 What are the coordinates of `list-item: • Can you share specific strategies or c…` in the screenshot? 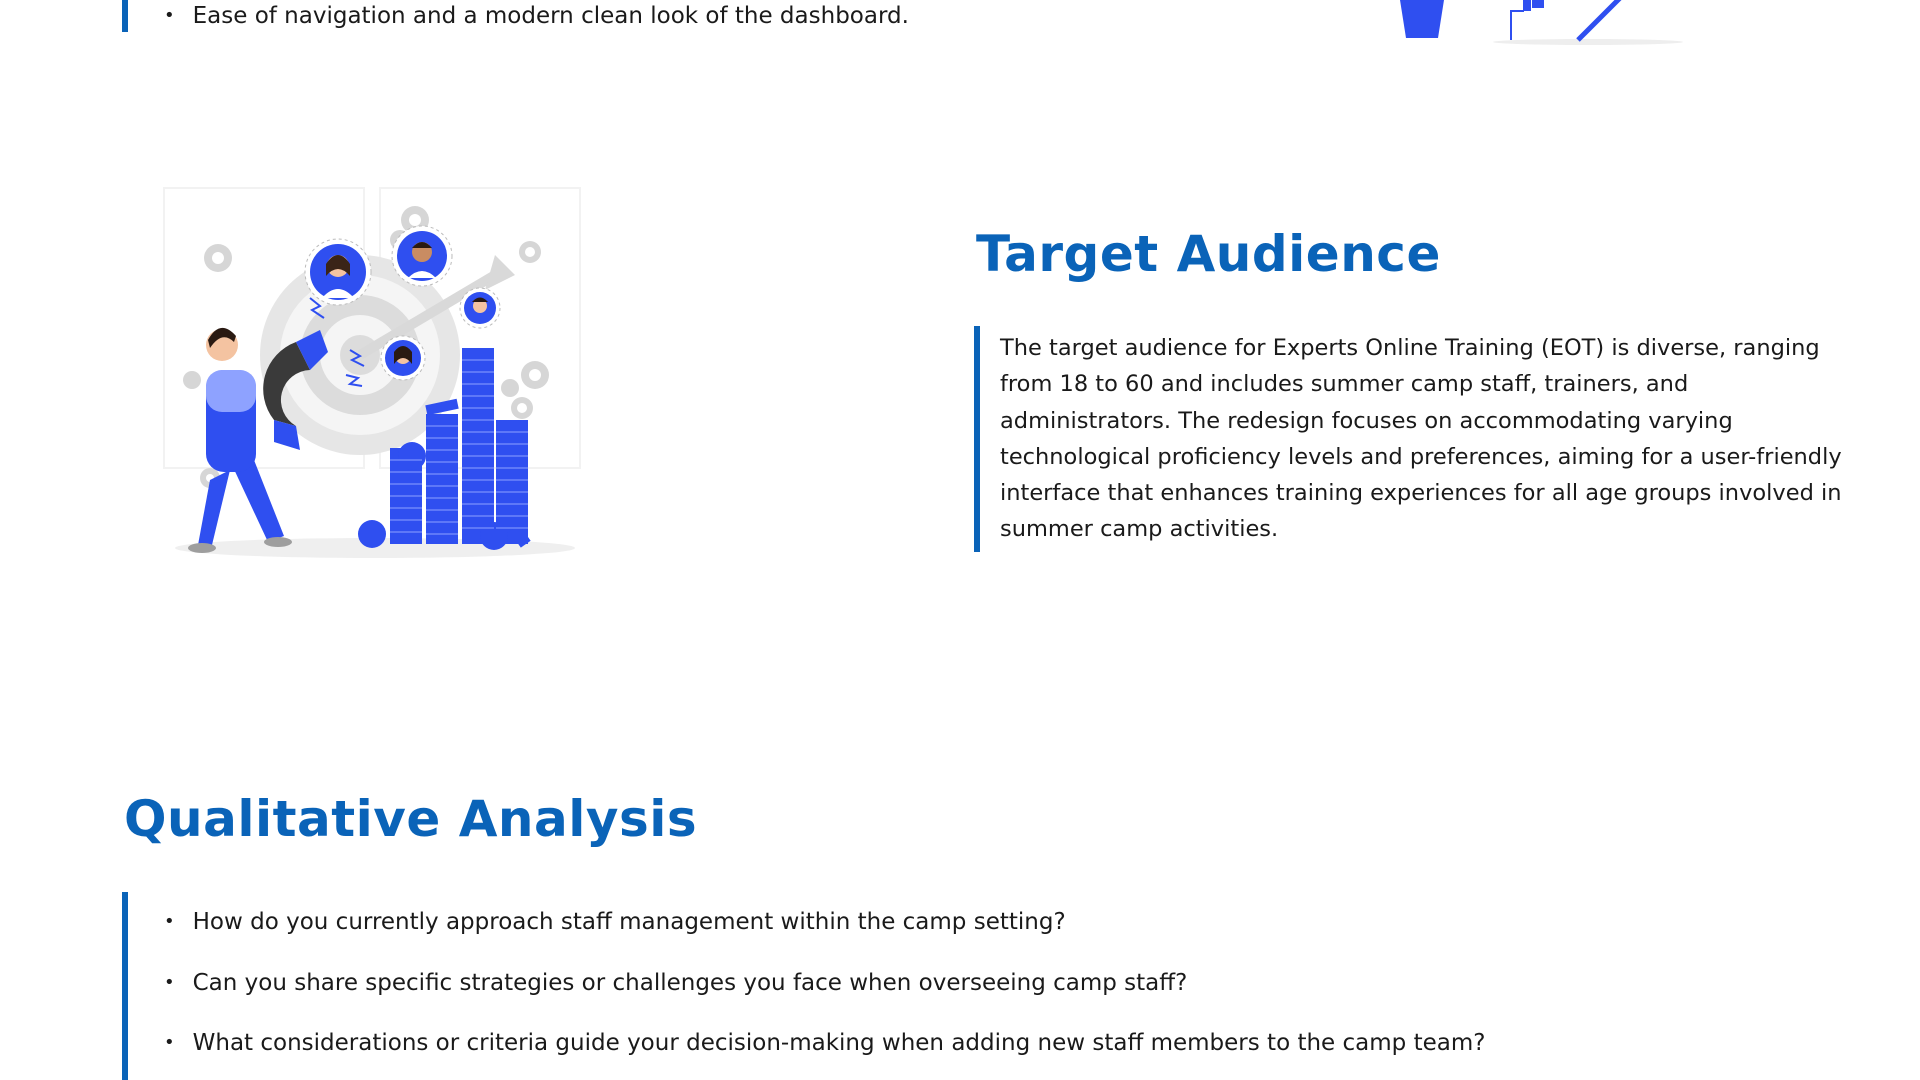 It's located at (824, 983).